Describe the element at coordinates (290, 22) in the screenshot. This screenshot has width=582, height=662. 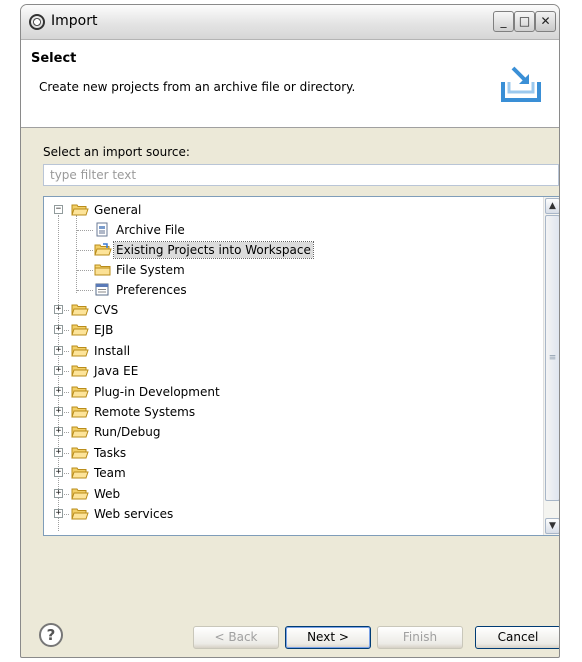
I see `title-bar: Import _ □ ✕` at that location.